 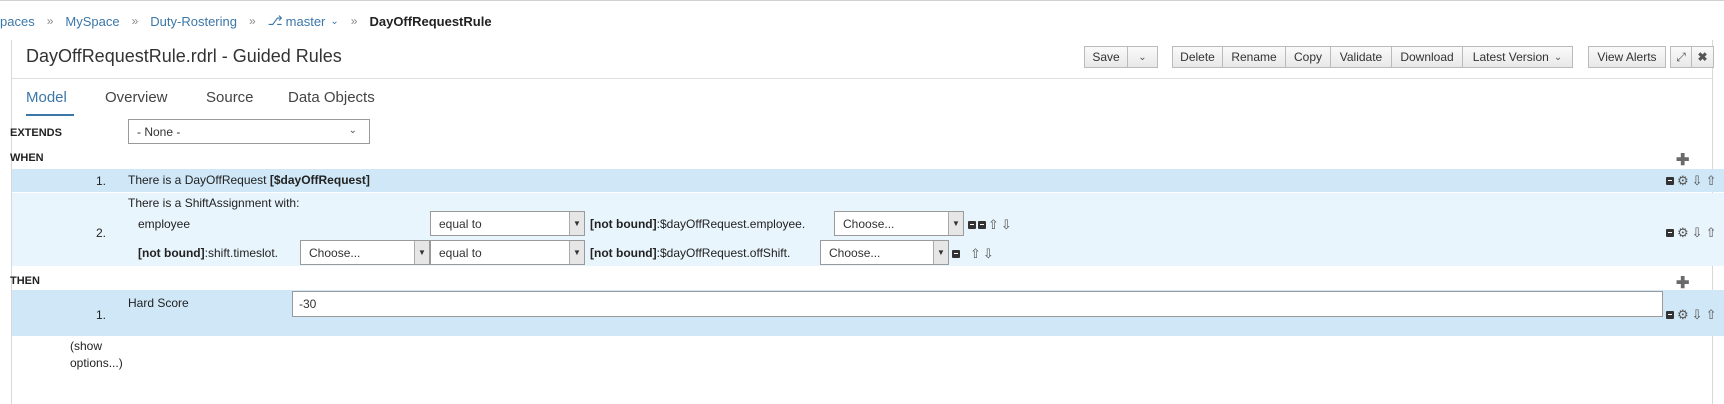 I want to click on condition-header: There is a ShiftAssignment with:, so click(x=213, y=203).